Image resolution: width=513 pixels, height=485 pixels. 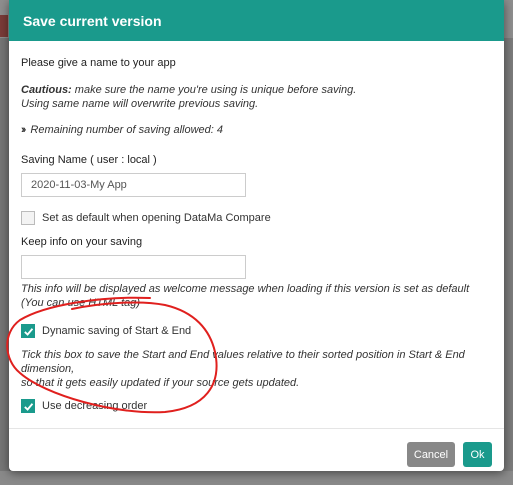 I want to click on ok-button: Ok, so click(x=477, y=454).